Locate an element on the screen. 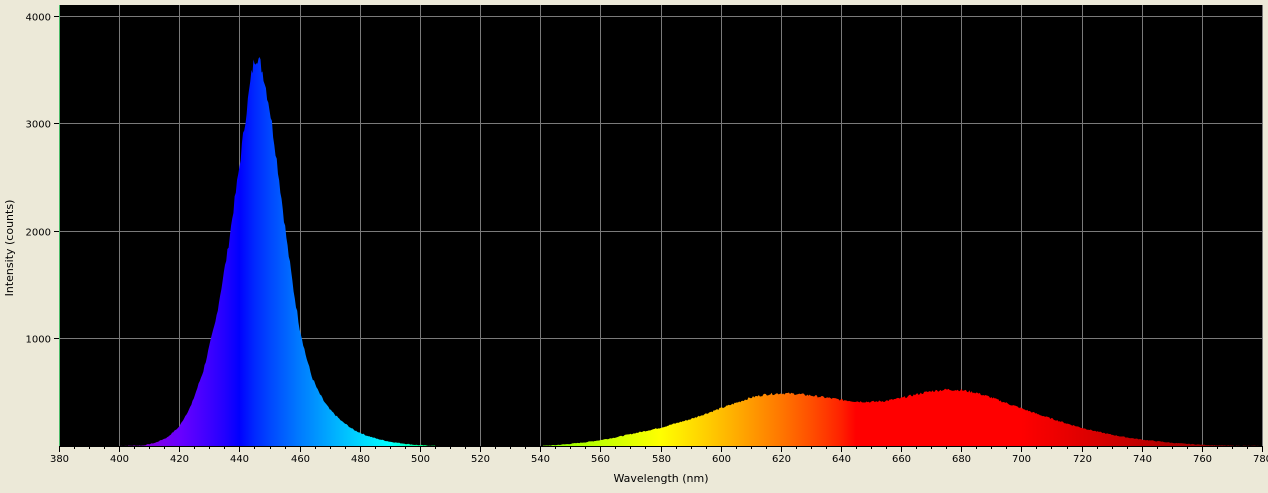 Image resolution: width=1268 pixels, height=493 pixels. x-tick-label: 660 is located at coordinates (901, 459).